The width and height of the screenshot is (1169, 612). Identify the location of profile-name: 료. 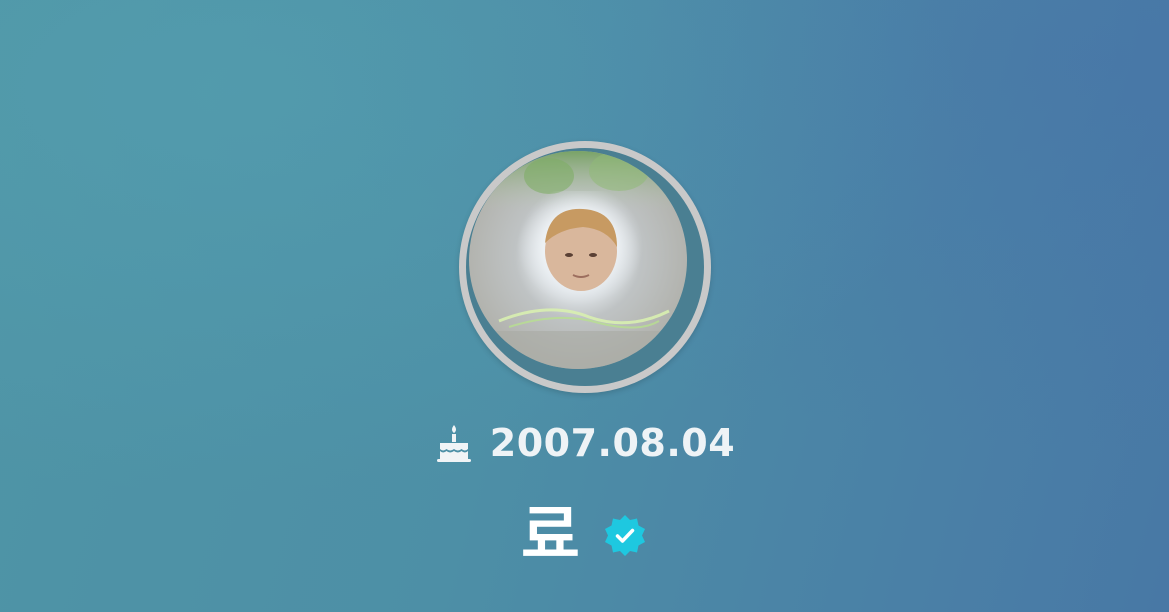
(550, 536).